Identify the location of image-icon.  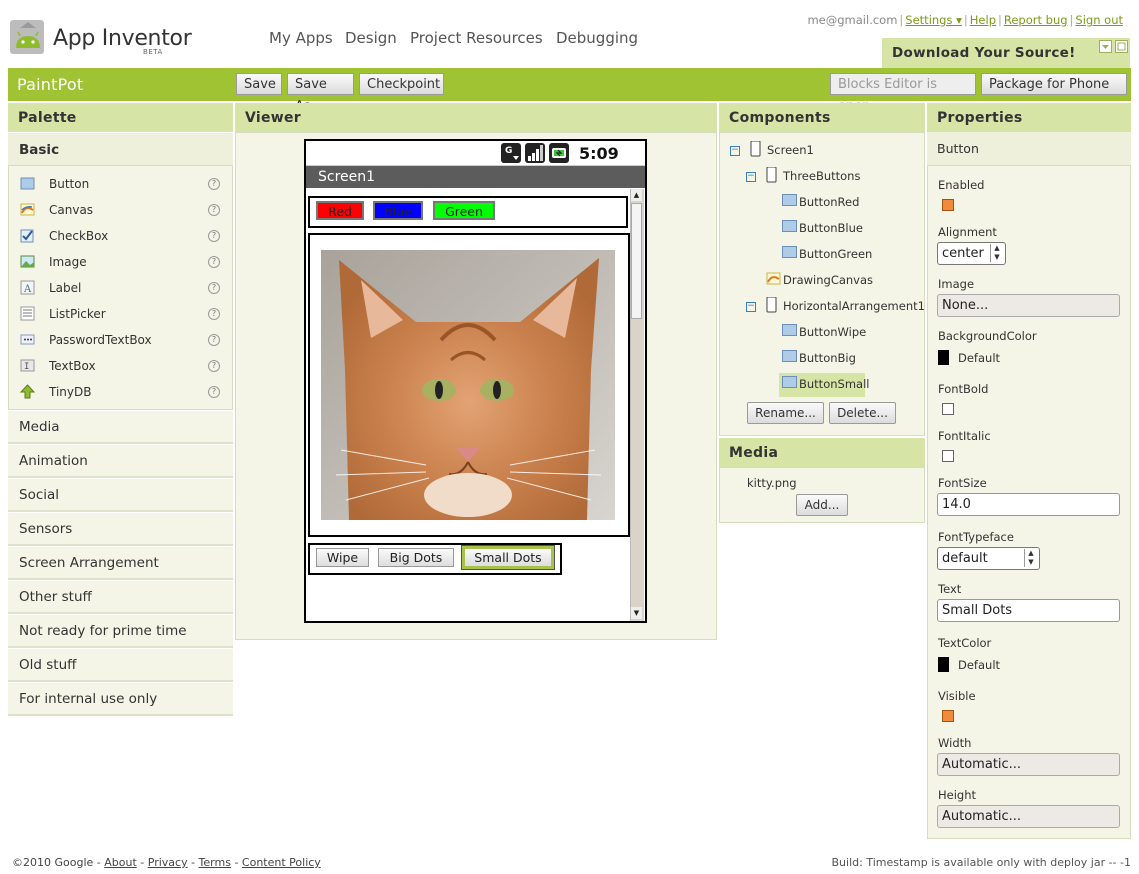
(27, 261).